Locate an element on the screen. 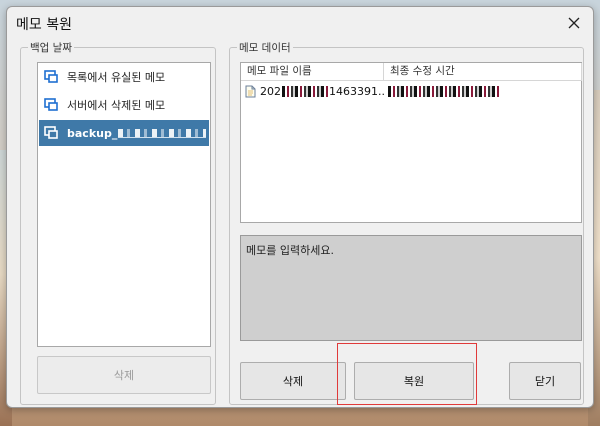 This screenshot has height=426, width=600. list-item-label: 목록에서 유실된 메모 is located at coordinates (116, 77).